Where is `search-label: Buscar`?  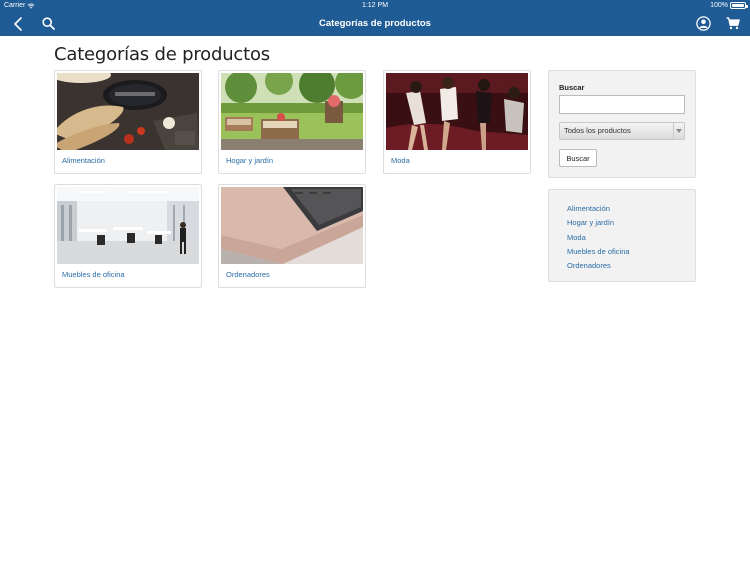 search-label: Buscar is located at coordinates (572, 87).